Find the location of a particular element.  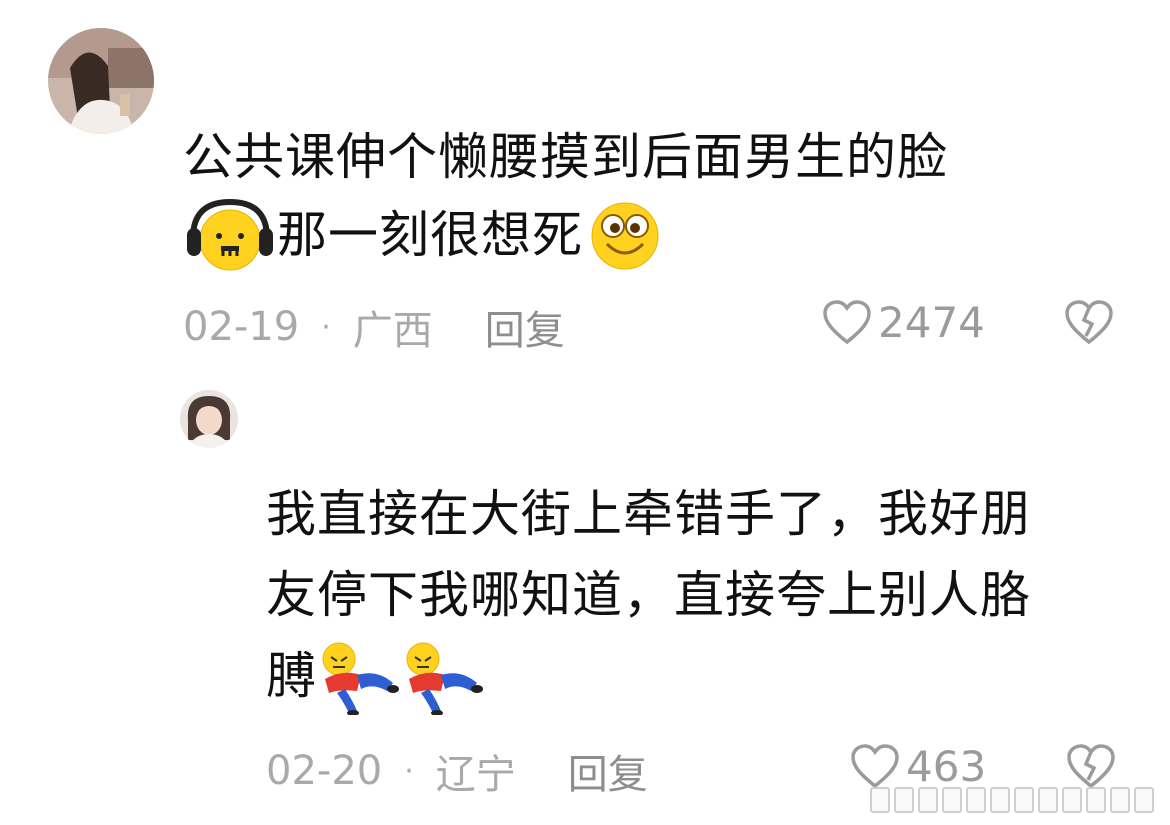

comment-1-like-button: 2474 is located at coordinates (903, 322).